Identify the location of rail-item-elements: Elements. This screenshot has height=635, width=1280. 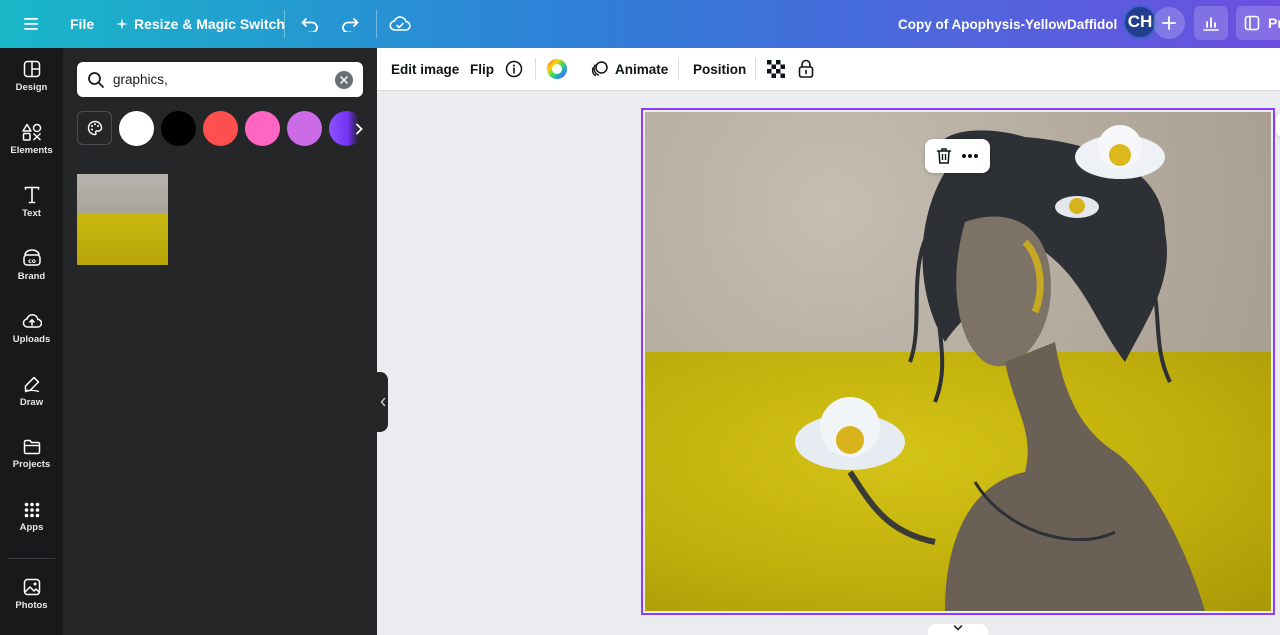
(31, 139).